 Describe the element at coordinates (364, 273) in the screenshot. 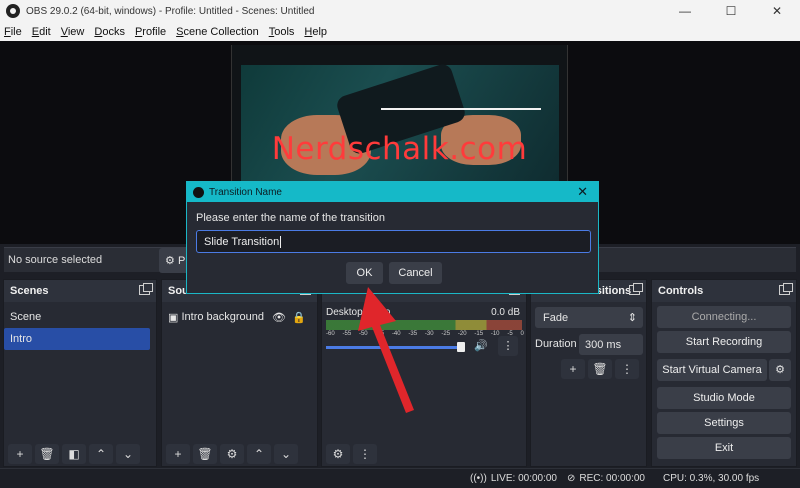

I see `ok-button: OK` at that location.